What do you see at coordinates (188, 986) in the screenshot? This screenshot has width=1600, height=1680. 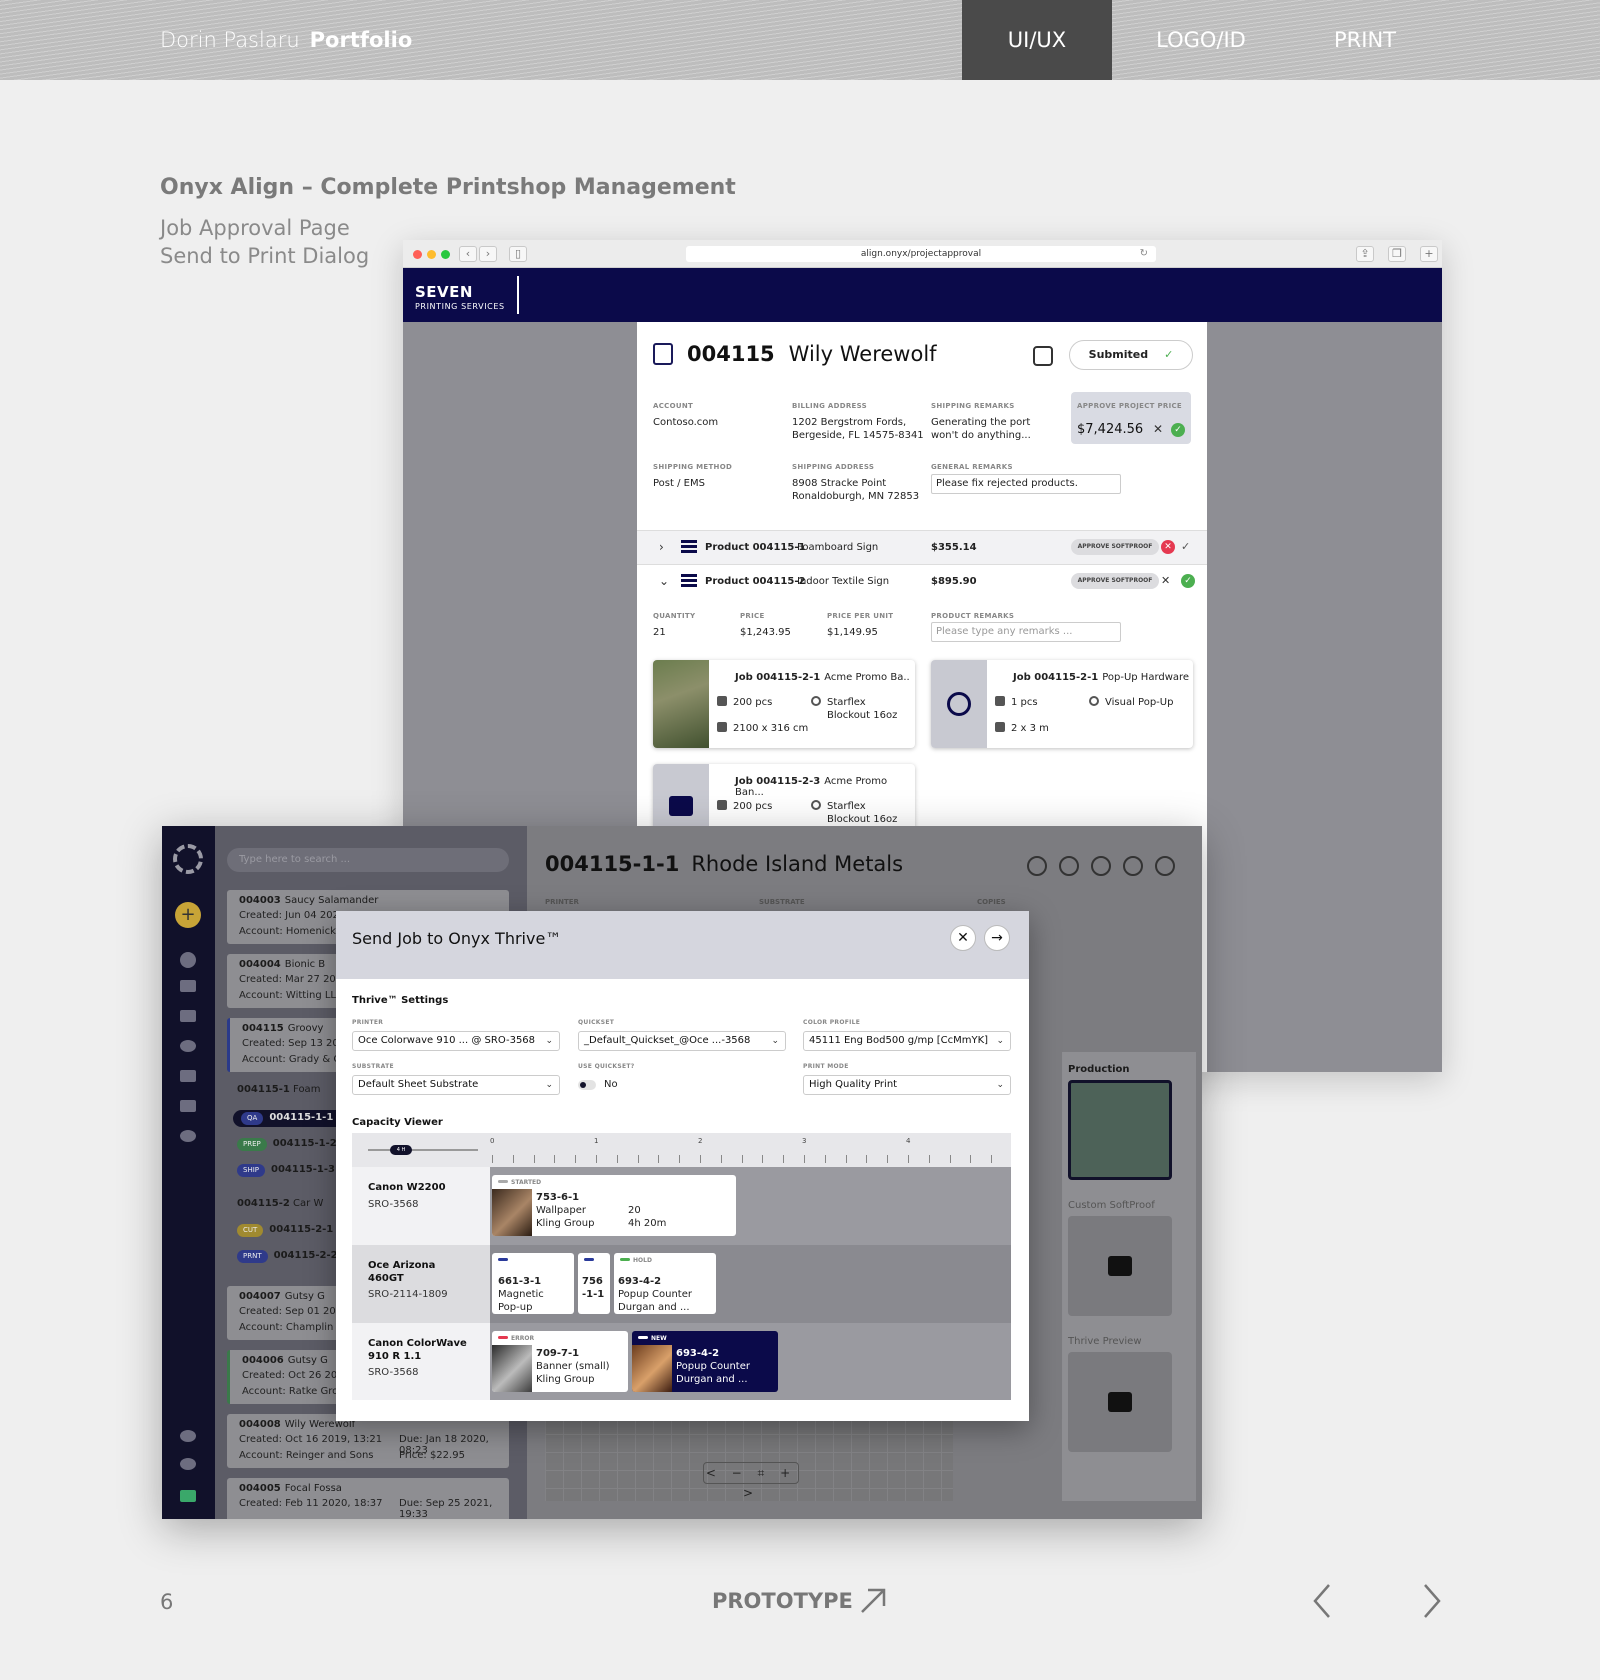 I see `users-icon` at bounding box center [188, 986].